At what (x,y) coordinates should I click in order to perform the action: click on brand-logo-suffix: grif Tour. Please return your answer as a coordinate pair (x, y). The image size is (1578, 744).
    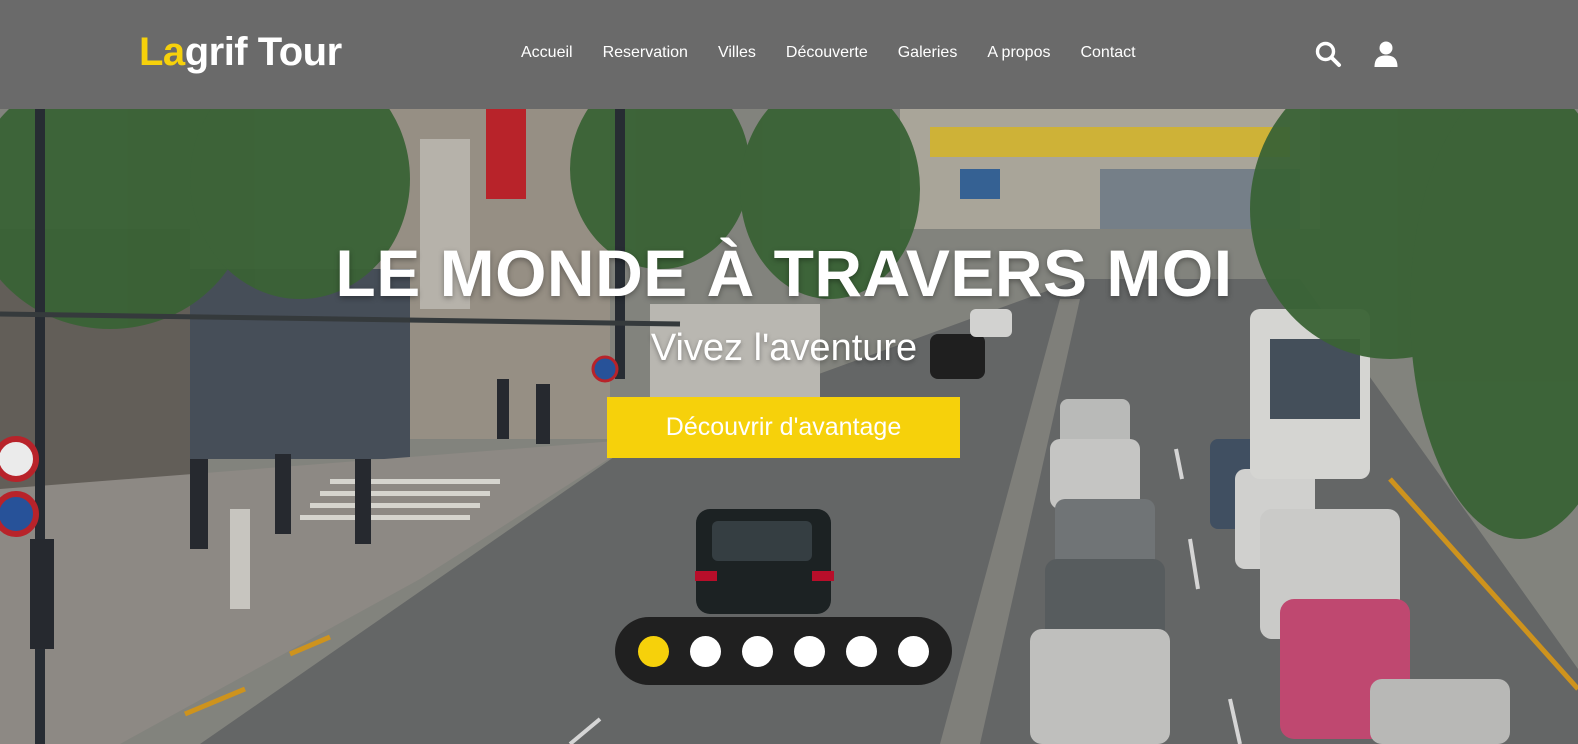
    Looking at the image, I should click on (263, 52).